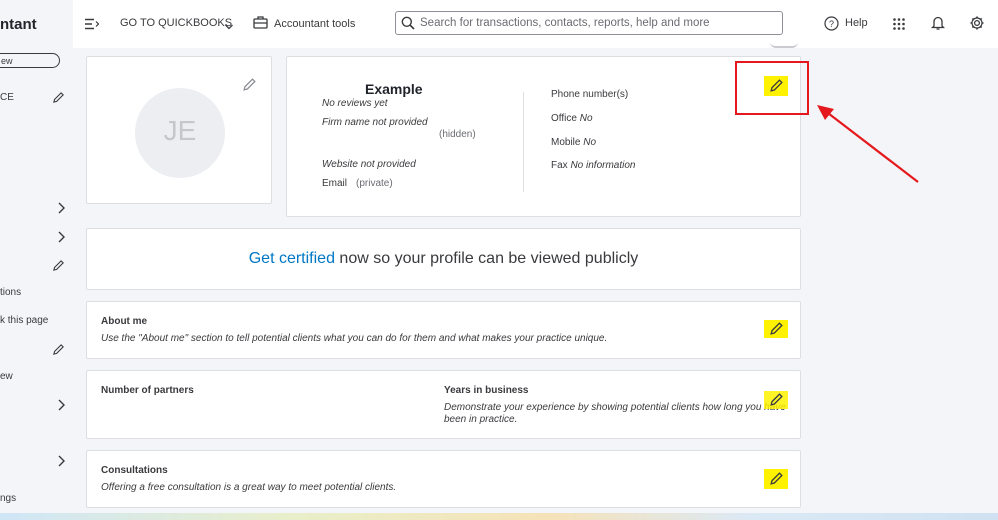  I want to click on accountant-tools-label: Accountant tools, so click(315, 24).